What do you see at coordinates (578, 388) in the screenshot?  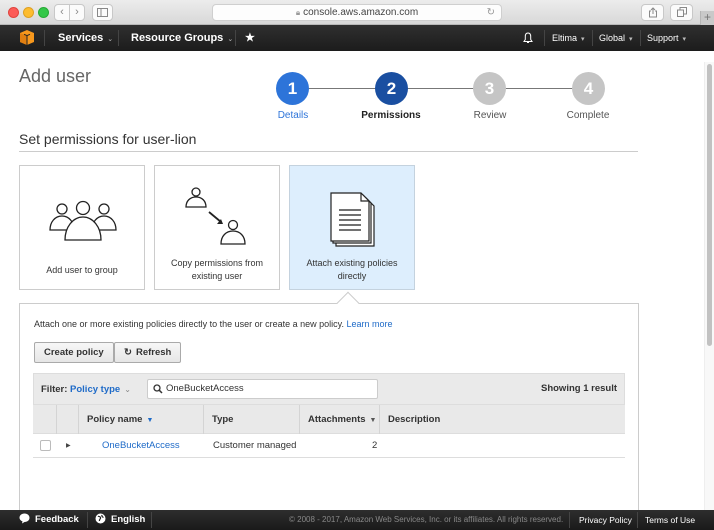 I see `result-count: Showing 1 result` at bounding box center [578, 388].